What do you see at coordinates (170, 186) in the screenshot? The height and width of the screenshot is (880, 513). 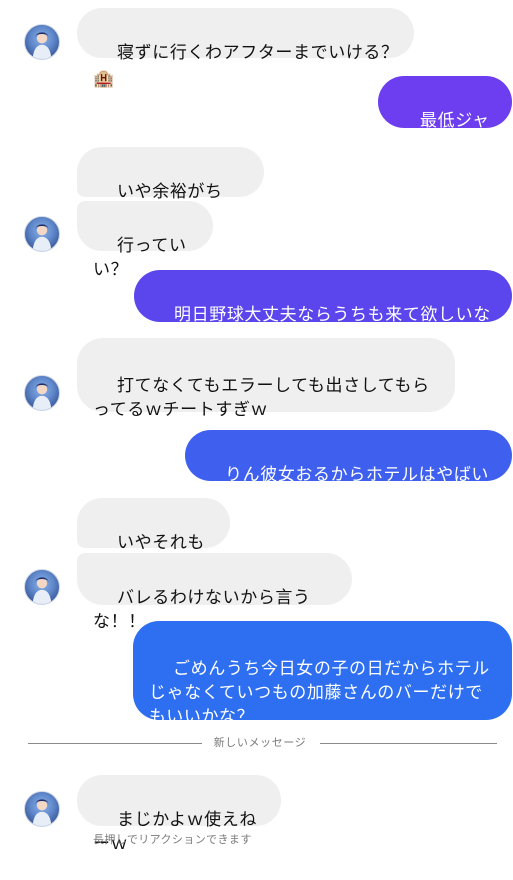 I see `message-bubble-incoming: いや余裕がちで！！` at bounding box center [170, 186].